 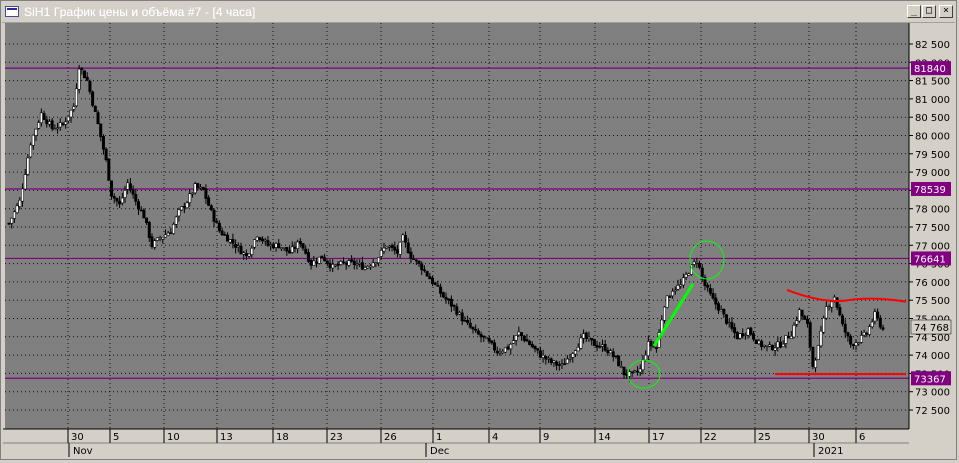 I want to click on day-tick-label: 1, so click(x=439, y=437).